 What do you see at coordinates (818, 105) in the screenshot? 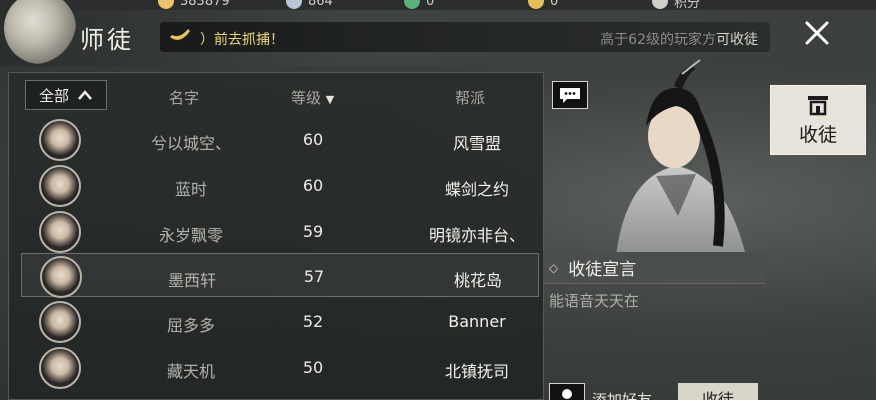
I see `pavilion-icon` at bounding box center [818, 105].